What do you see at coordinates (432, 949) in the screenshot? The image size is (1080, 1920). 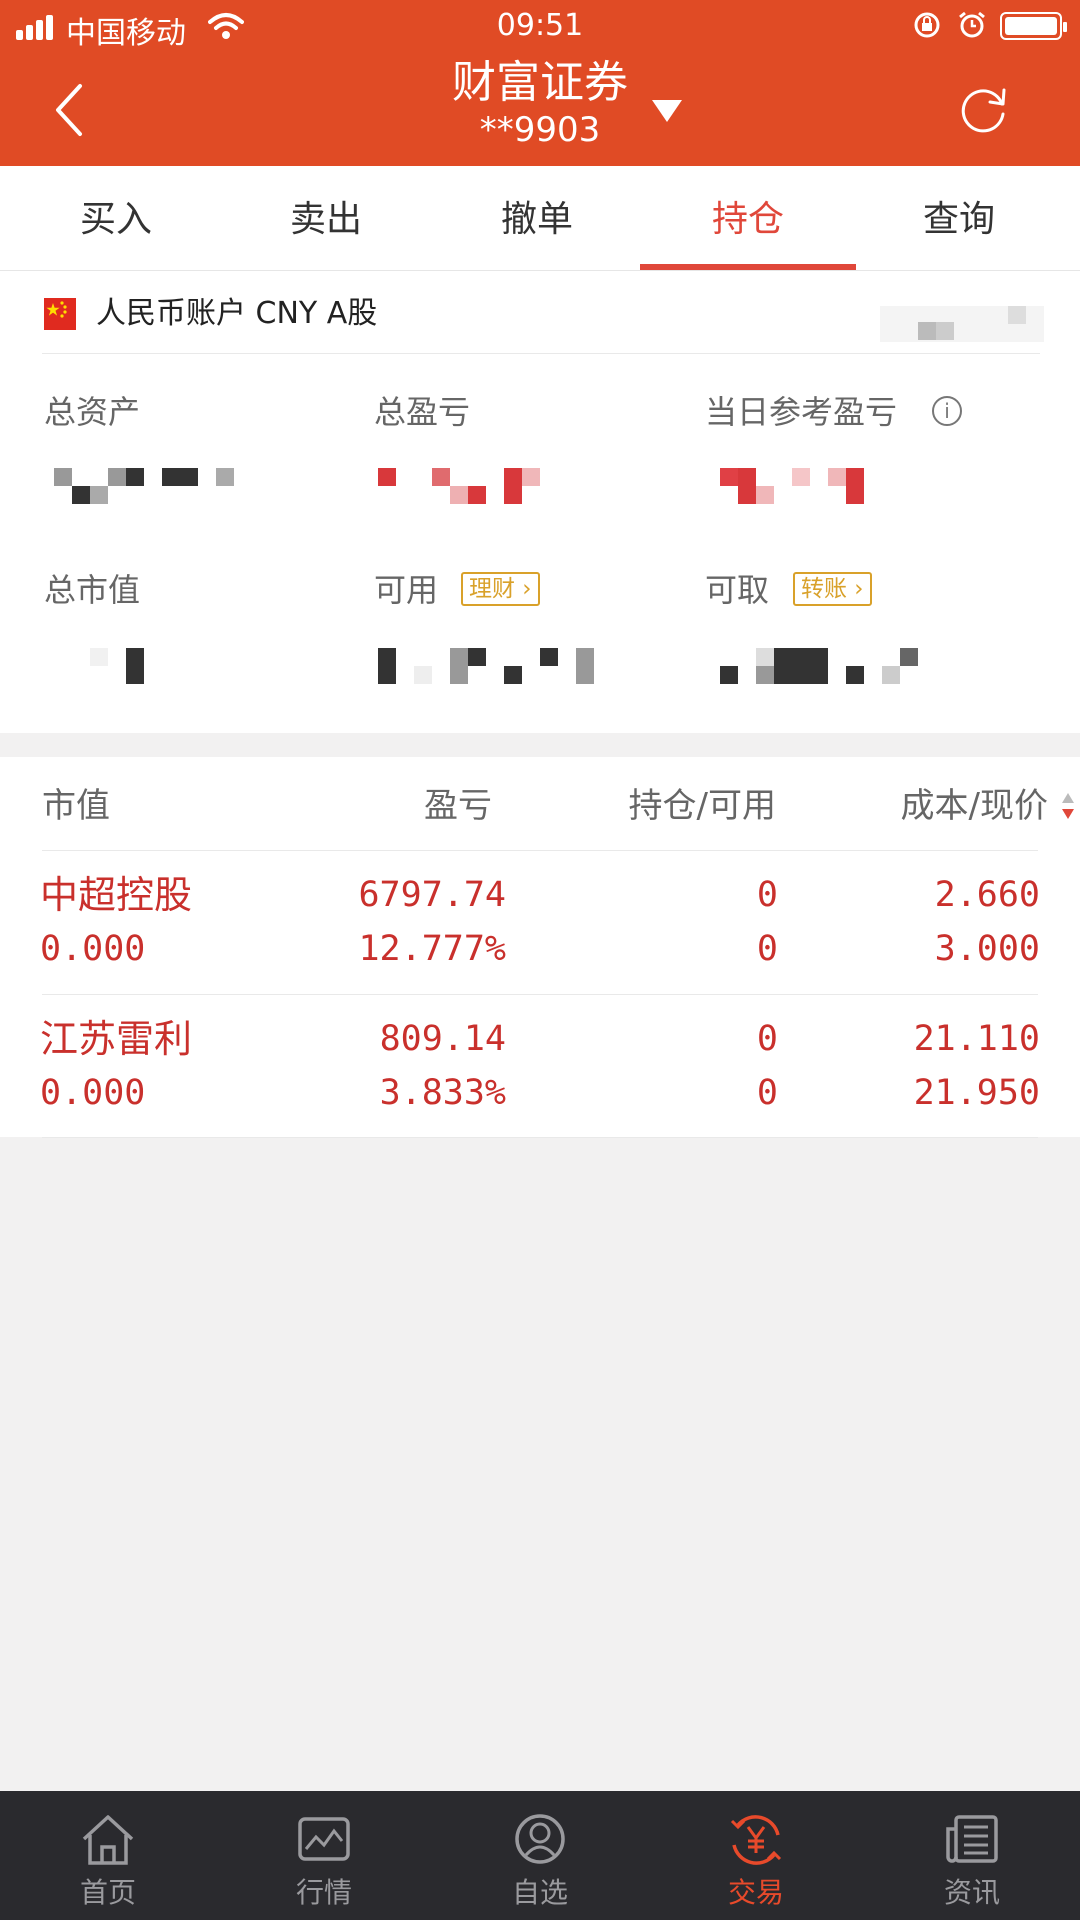 I see `pnl-percent: 12.777%` at bounding box center [432, 949].